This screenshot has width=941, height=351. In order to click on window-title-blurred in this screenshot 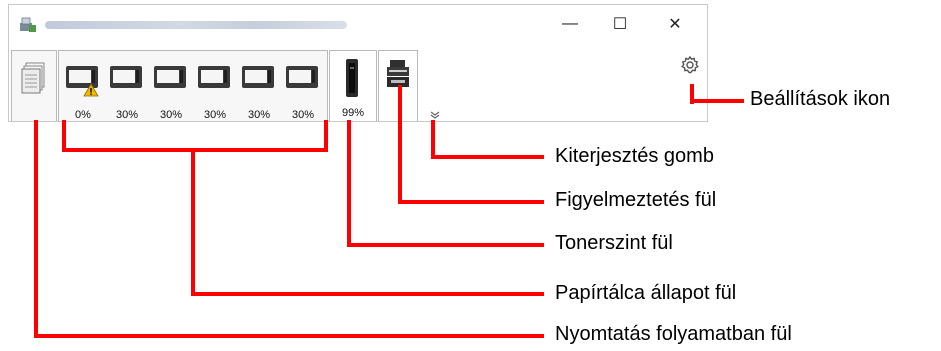, I will do `click(196, 25)`.